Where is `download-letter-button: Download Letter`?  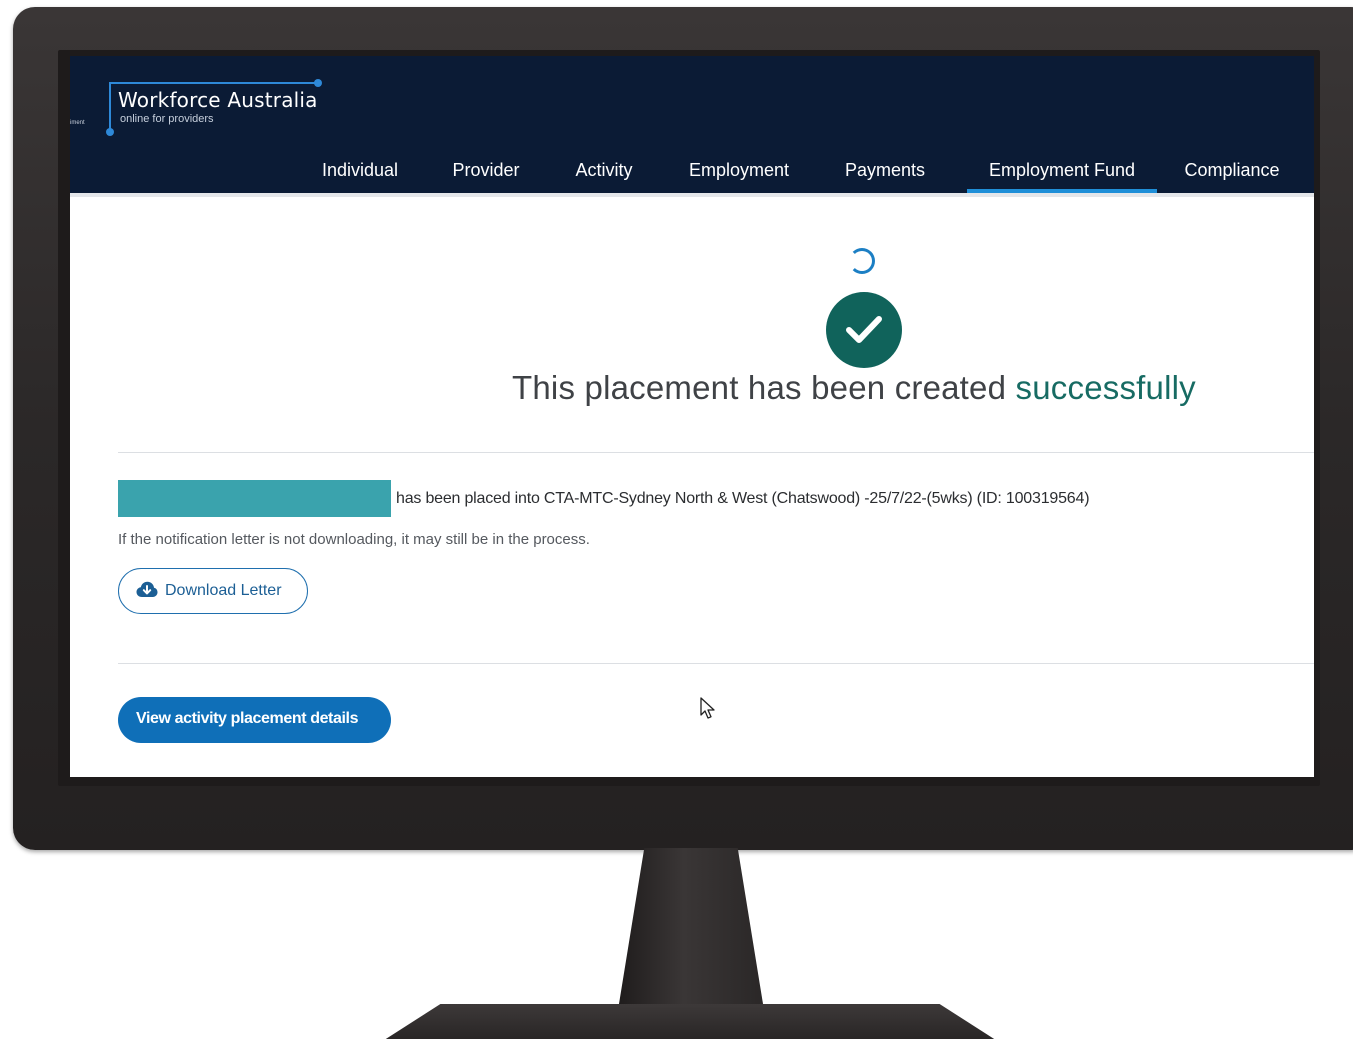
download-letter-button: Download Letter is located at coordinates (213, 591).